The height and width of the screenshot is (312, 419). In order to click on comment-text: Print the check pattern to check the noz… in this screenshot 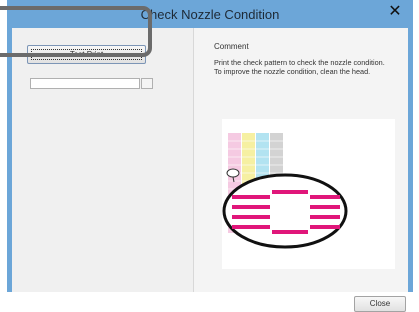, I will do `click(312, 67)`.